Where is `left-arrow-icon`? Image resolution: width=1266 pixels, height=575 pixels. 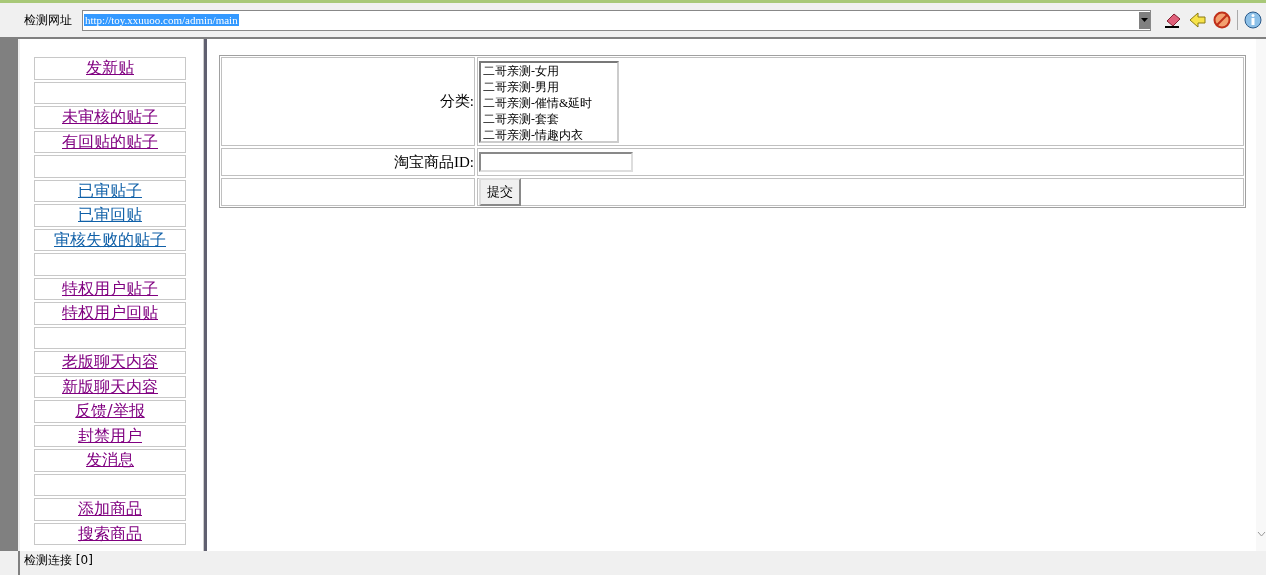 left-arrow-icon is located at coordinates (1198, 20).